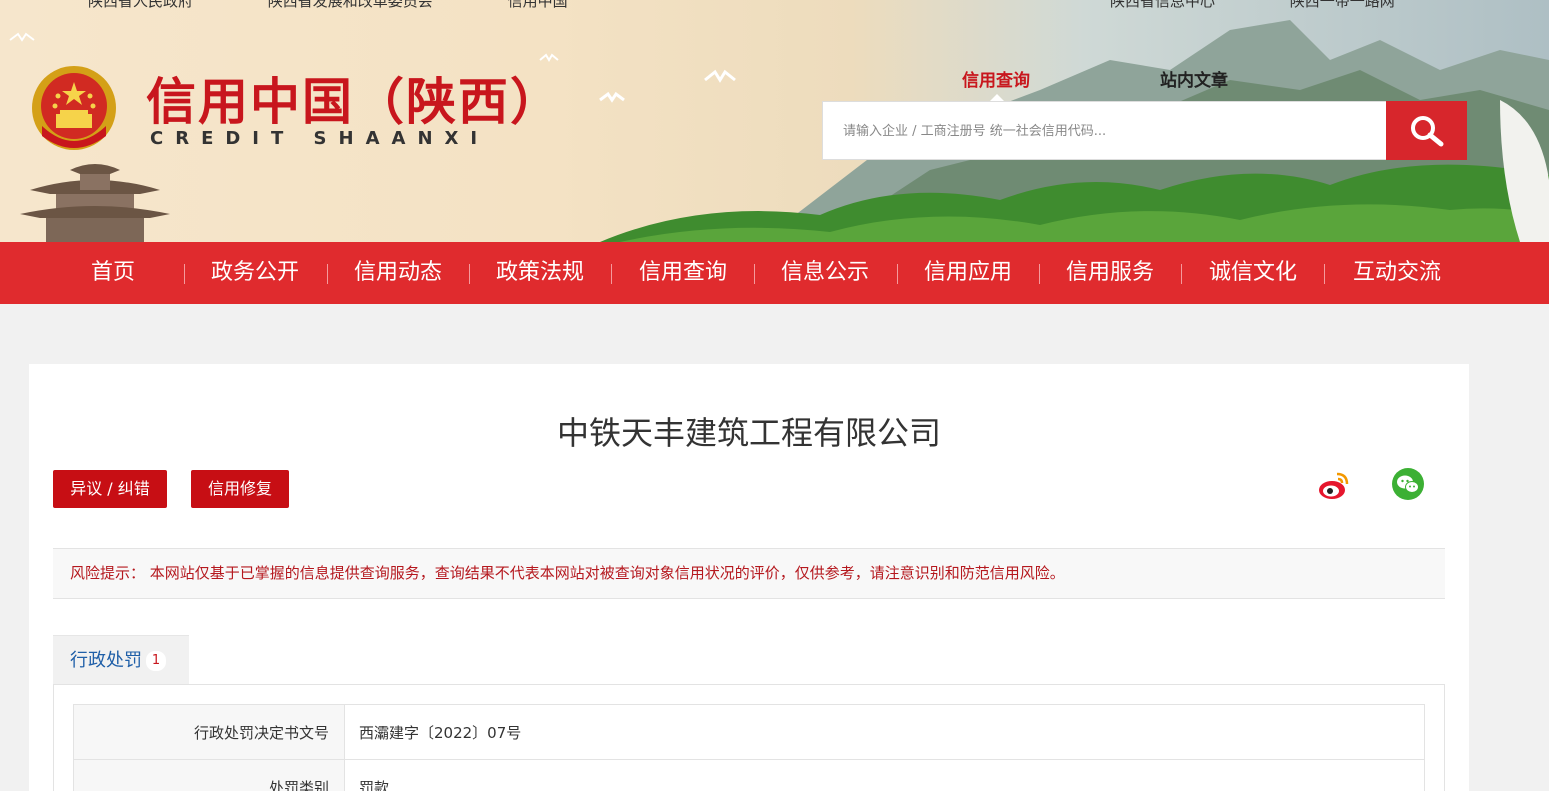 The image size is (1549, 791). Describe the element at coordinates (1408, 484) in the screenshot. I see `wechat-share-icon` at that location.